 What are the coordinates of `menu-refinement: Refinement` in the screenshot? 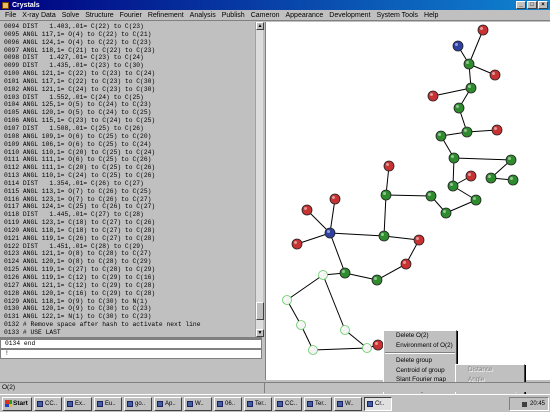 It's located at (166, 15).